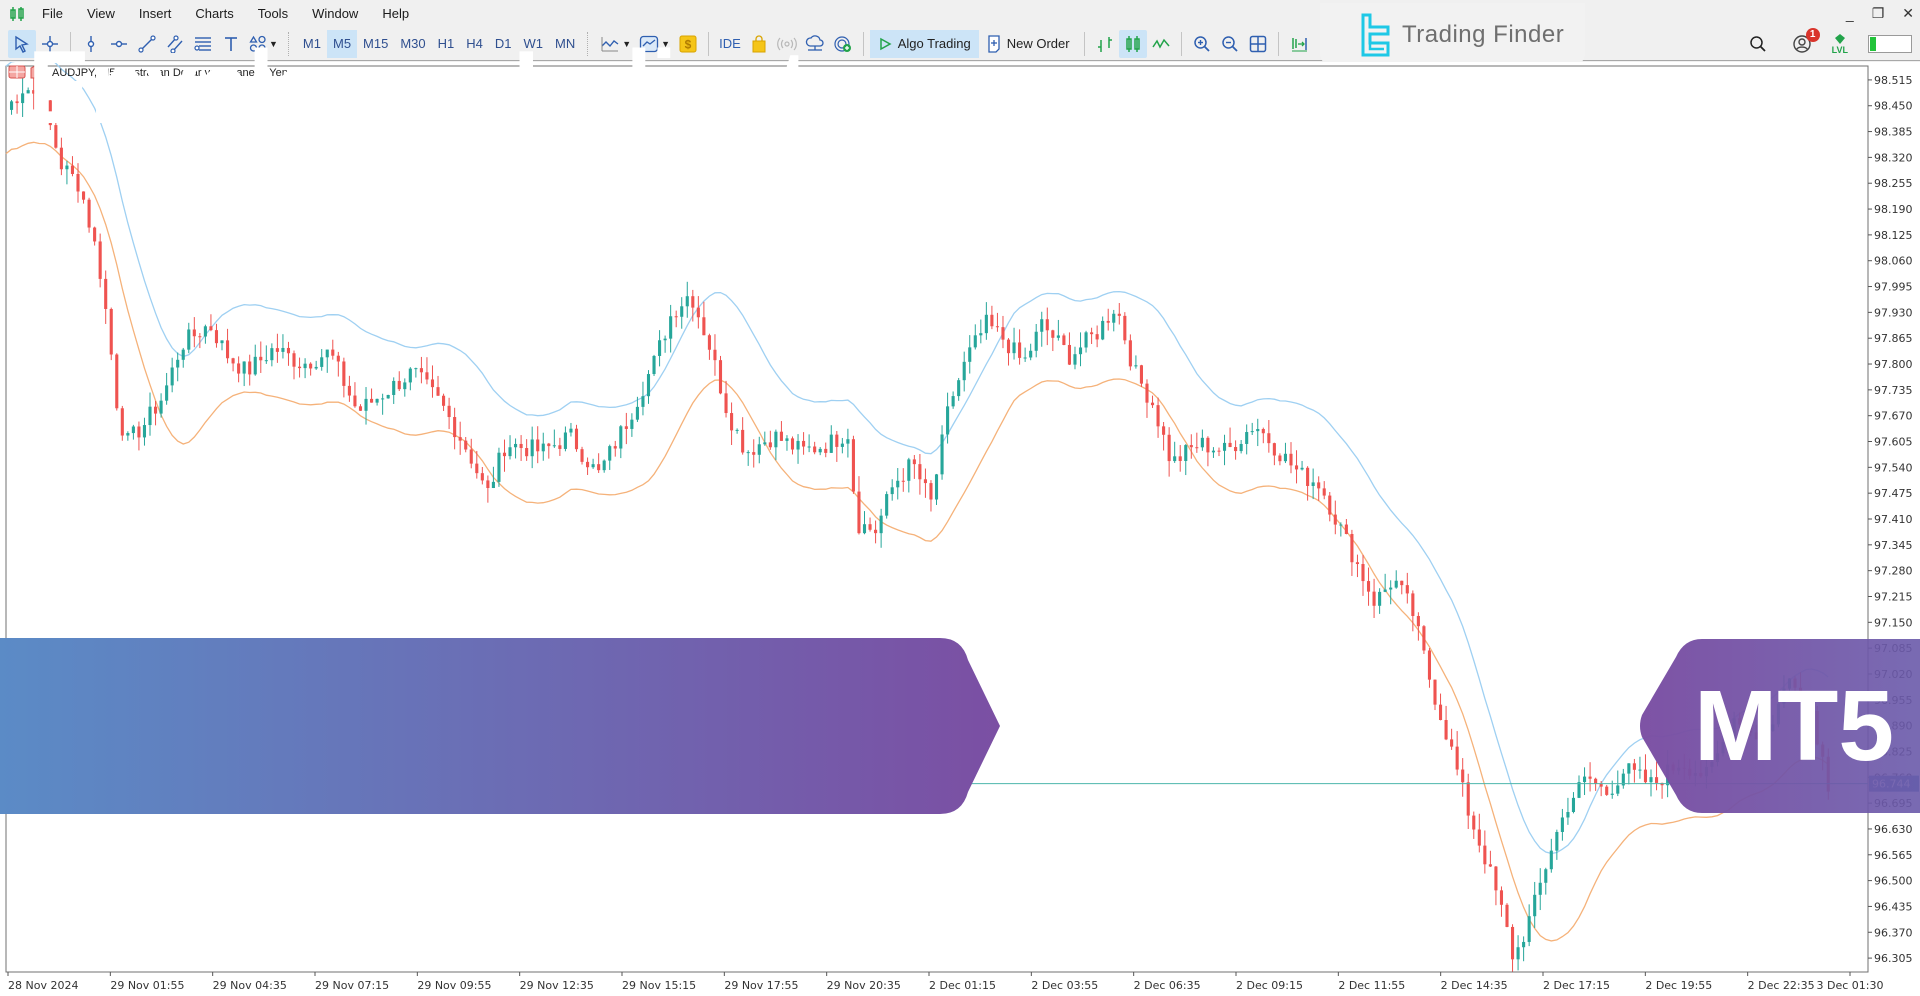 Image resolution: width=1920 pixels, height=996 pixels. Describe the element at coordinates (1908, 13) in the screenshot. I see `close-button: ✕` at that location.